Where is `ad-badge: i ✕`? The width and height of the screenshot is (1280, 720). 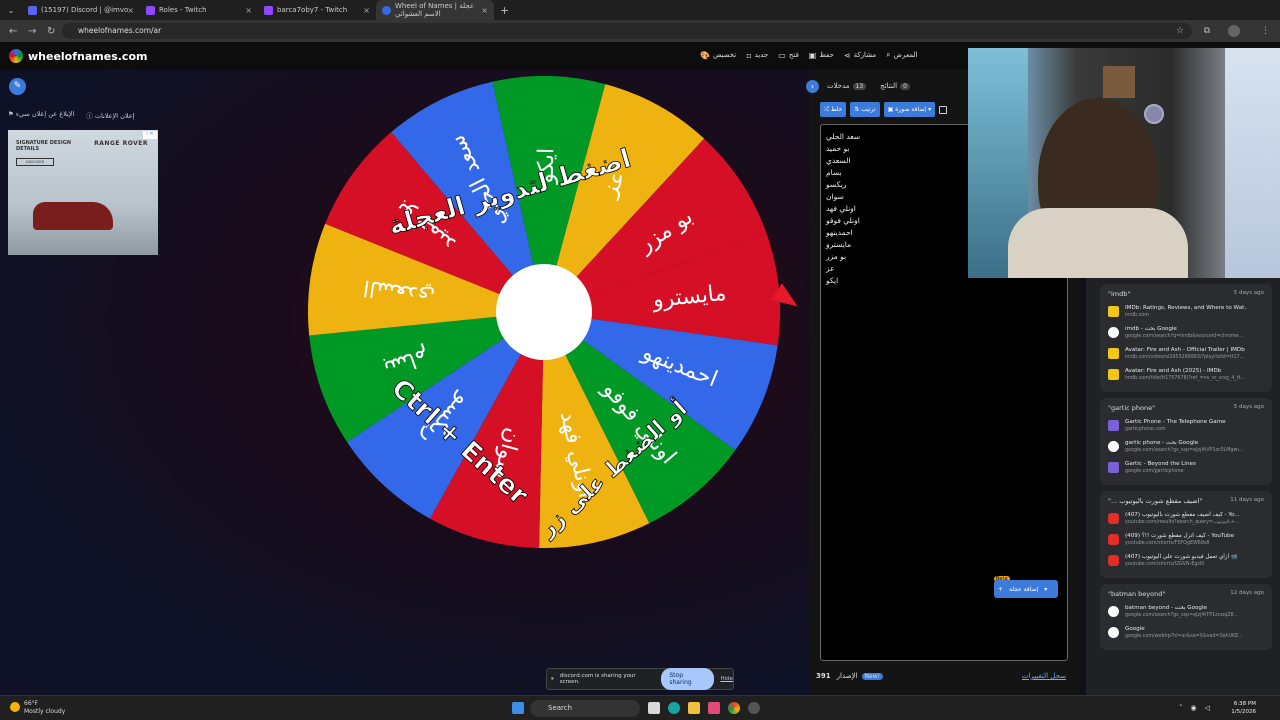 ad-badge: i ✕ is located at coordinates (150, 135).